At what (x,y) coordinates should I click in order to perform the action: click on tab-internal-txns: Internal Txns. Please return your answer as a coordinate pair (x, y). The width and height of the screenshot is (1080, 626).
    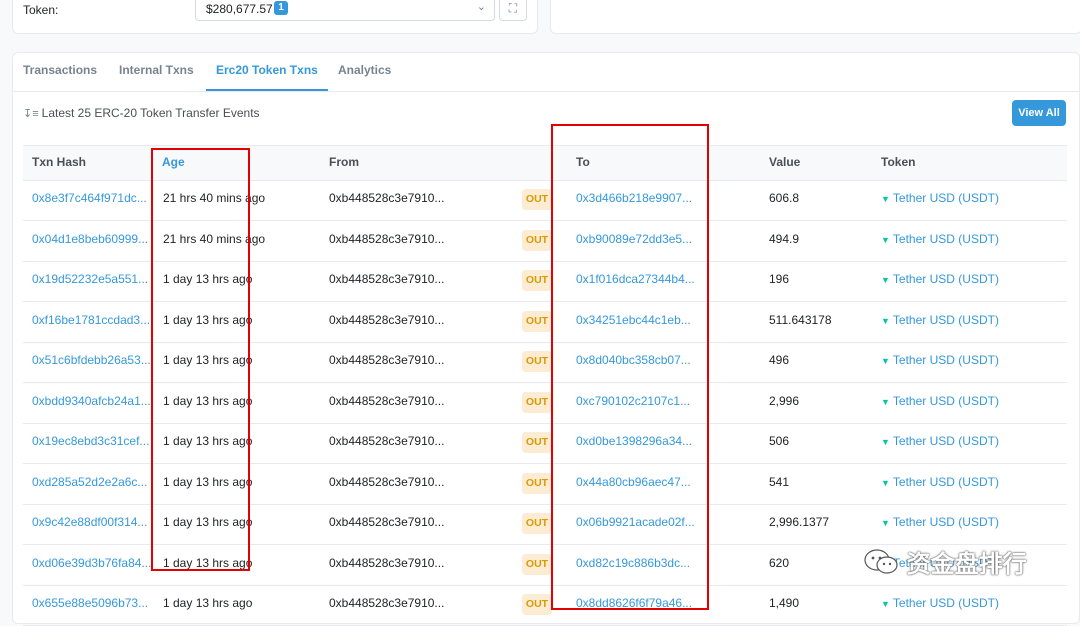
    Looking at the image, I should click on (156, 71).